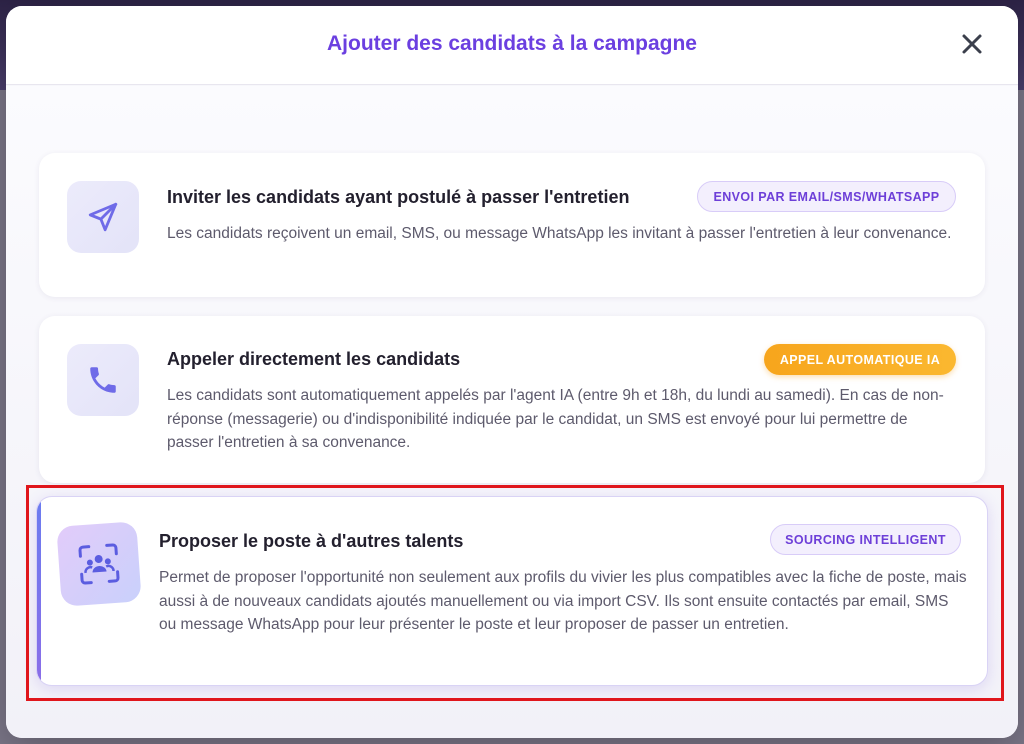 The width and height of the screenshot is (1024, 744). I want to click on phone-icon, so click(103, 380).